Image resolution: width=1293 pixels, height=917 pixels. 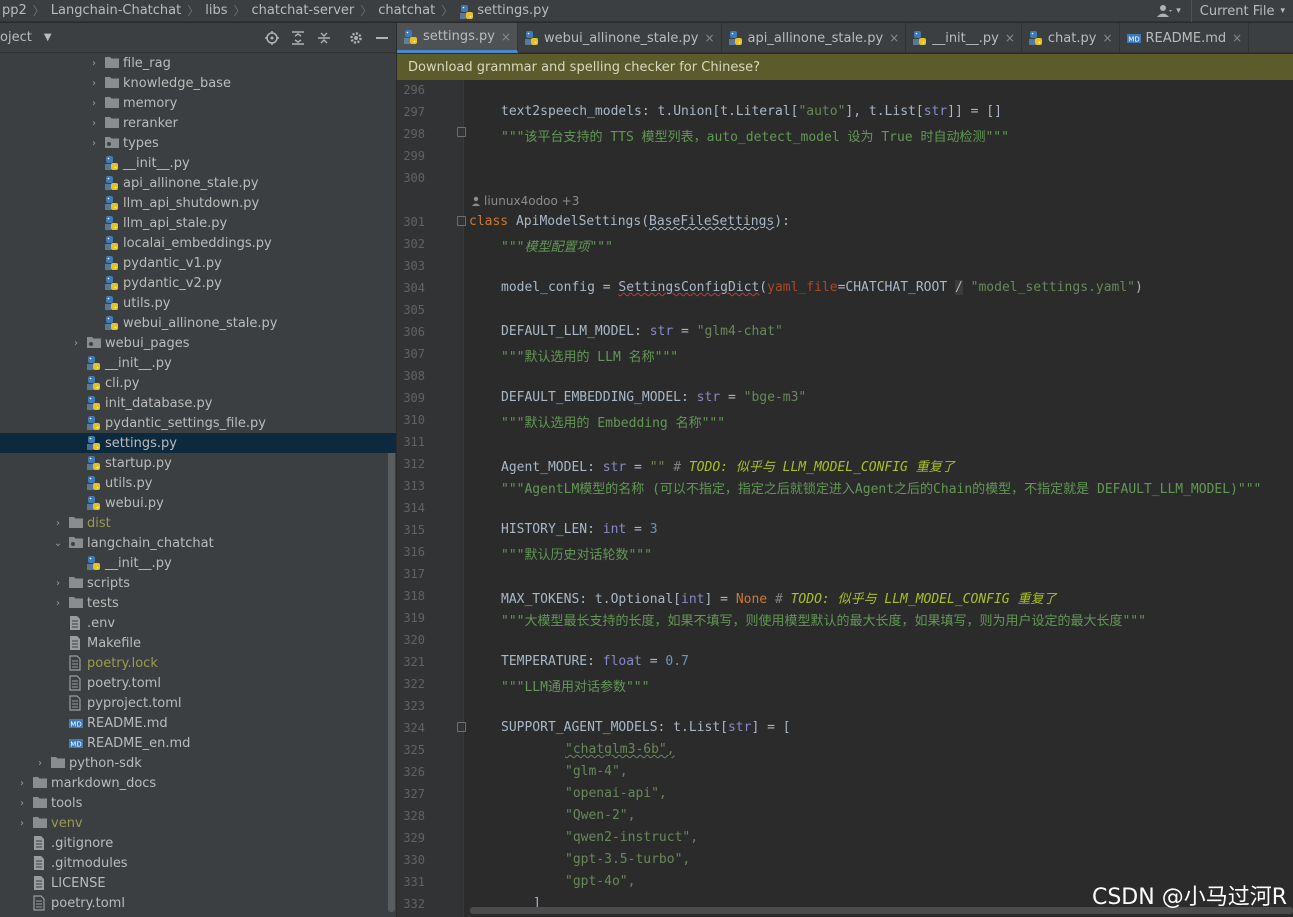 I want to click on tree-item: pyproject.toml, so click(x=198, y=703).